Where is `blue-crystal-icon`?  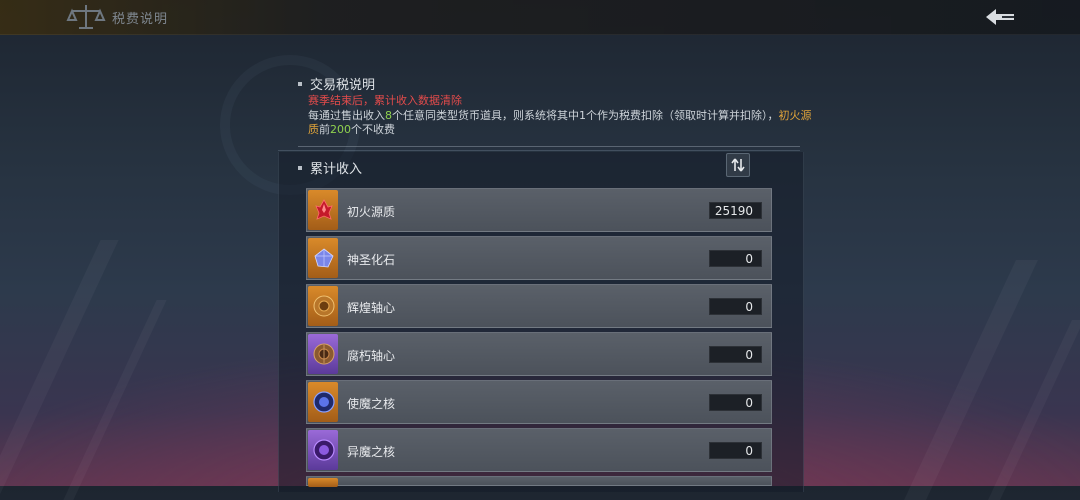
blue-crystal-icon is located at coordinates (324, 258).